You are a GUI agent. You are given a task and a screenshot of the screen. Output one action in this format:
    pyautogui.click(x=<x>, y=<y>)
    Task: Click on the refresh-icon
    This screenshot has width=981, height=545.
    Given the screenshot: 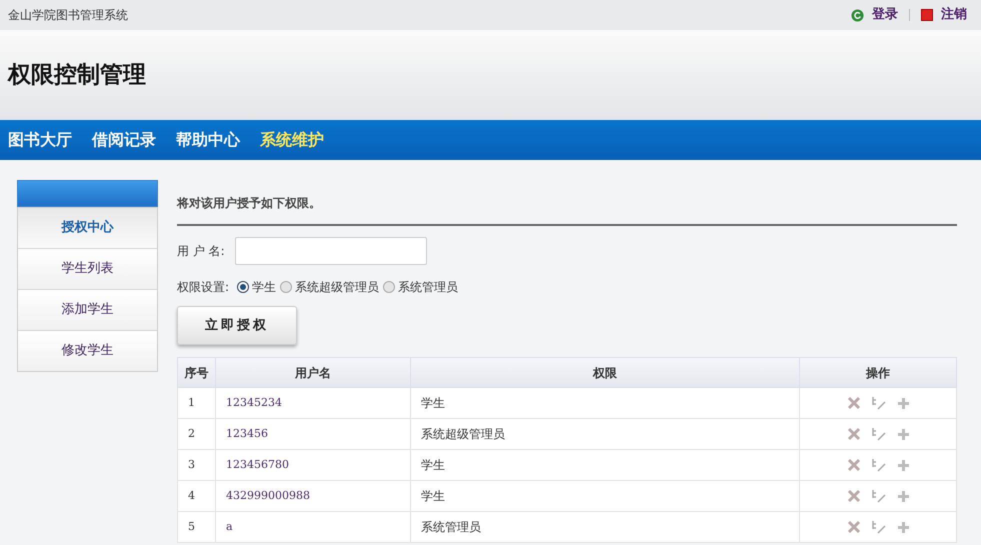 What is the action you would take?
    pyautogui.click(x=857, y=15)
    